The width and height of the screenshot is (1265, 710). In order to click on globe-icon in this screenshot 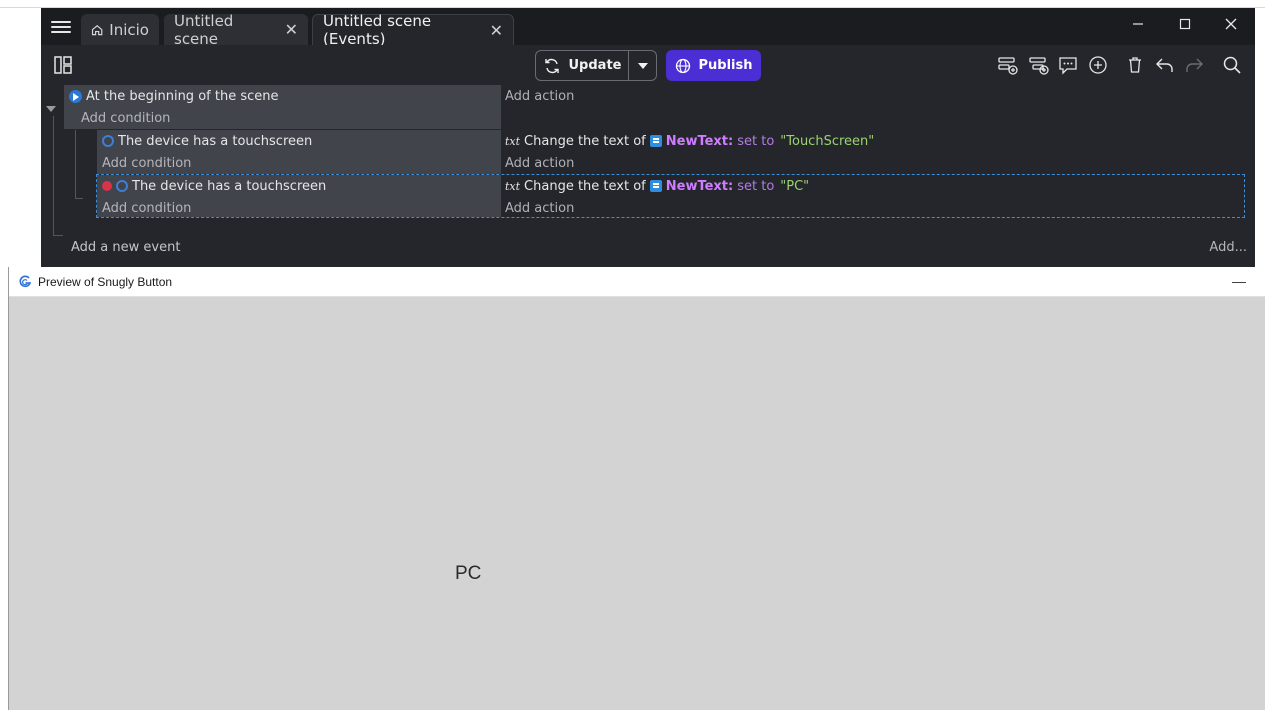, I will do `click(682, 65)`.